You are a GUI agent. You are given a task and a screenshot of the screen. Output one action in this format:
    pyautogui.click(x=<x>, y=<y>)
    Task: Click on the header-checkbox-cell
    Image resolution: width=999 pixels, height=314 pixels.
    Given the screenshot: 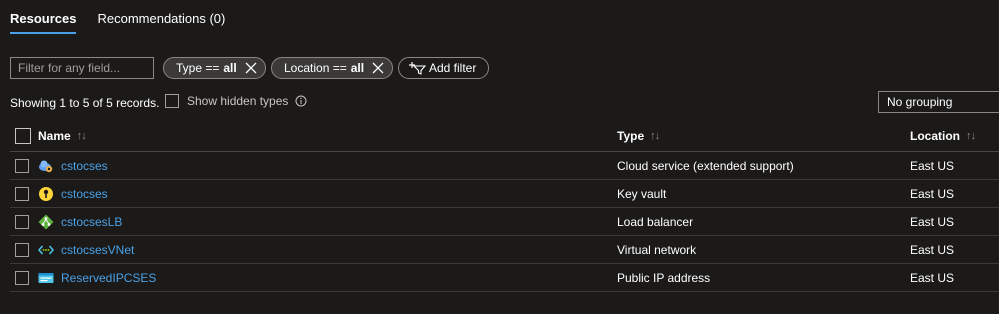 What is the action you would take?
    pyautogui.click(x=23, y=136)
    